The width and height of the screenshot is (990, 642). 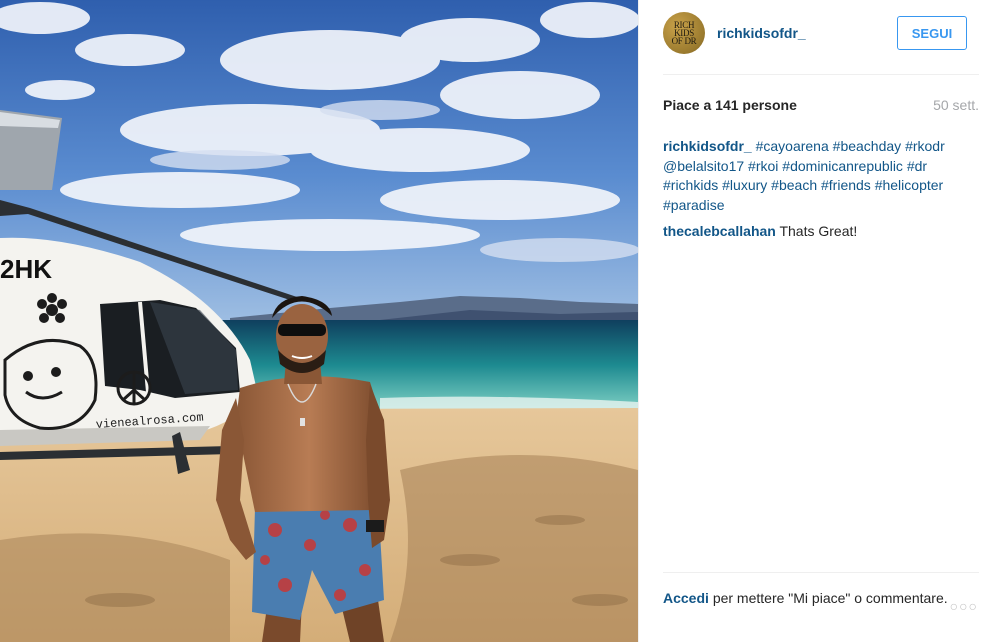 I want to click on hashtag-link: #friends, so click(x=846, y=185).